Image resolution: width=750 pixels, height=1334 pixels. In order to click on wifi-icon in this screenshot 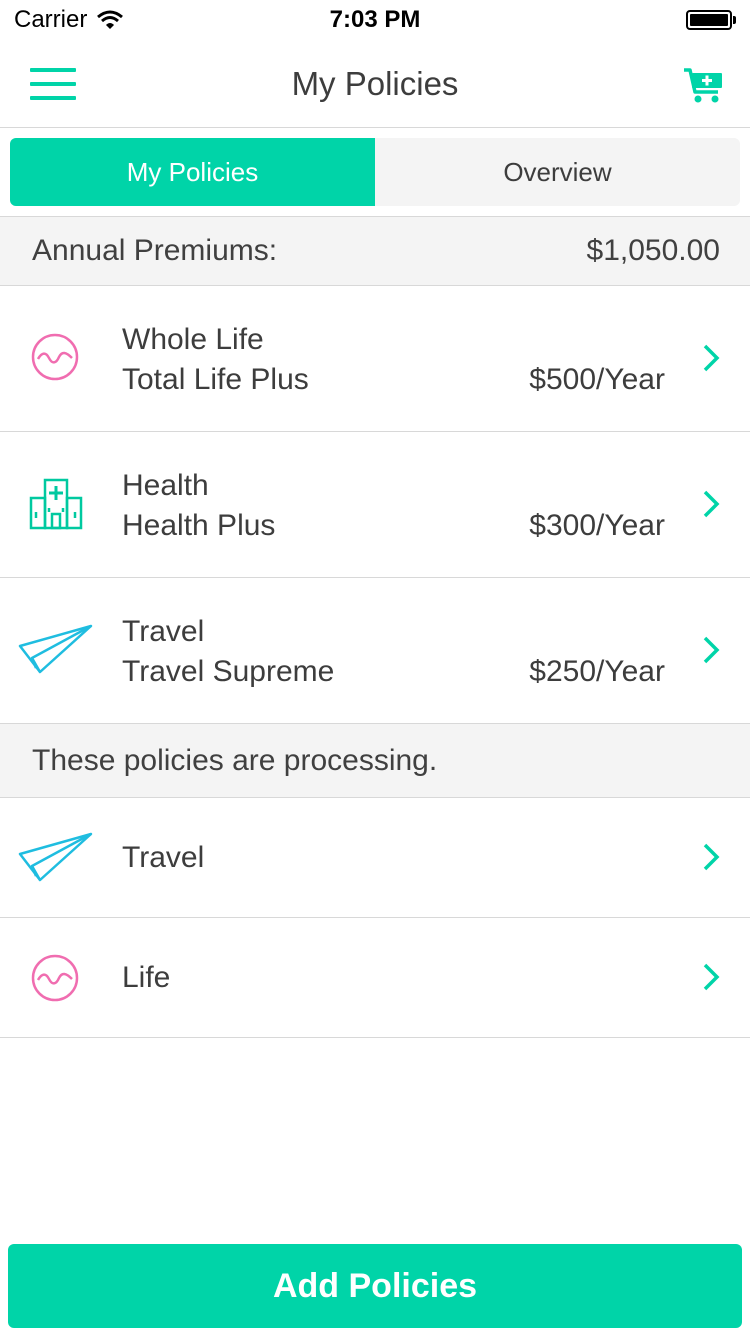, I will do `click(110, 19)`.